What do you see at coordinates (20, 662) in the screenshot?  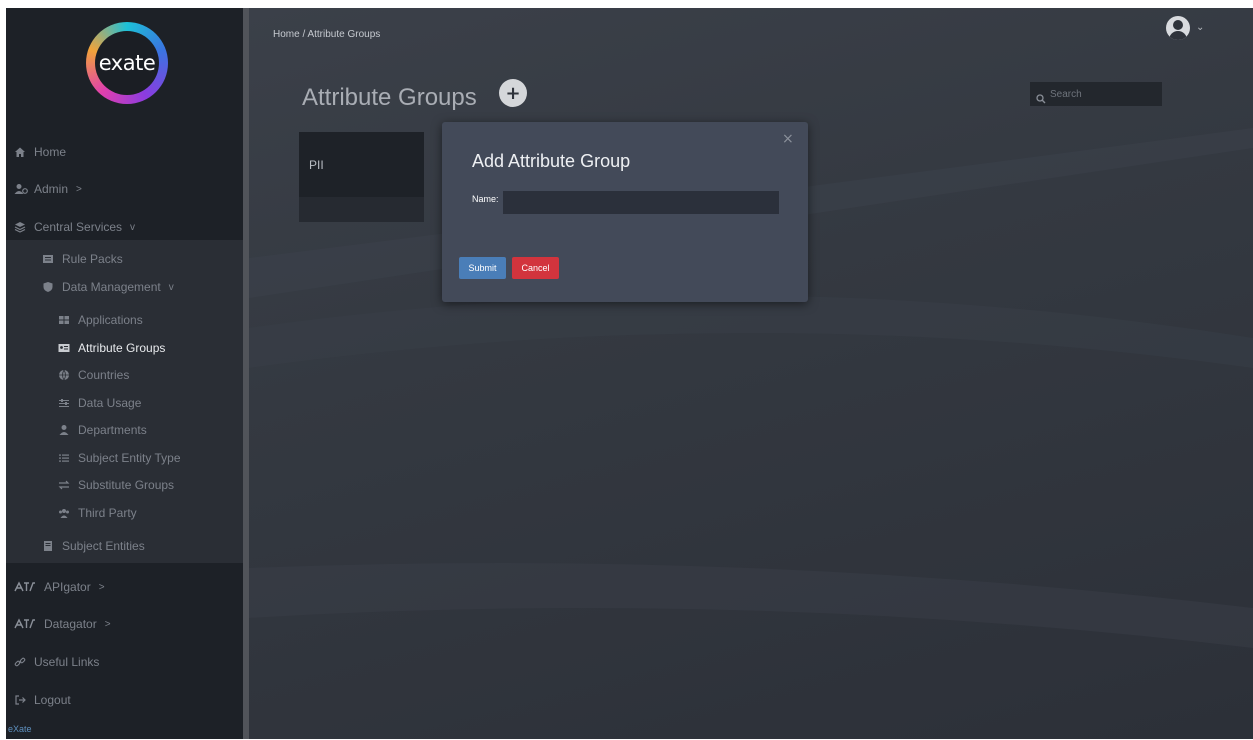 I see `link-icon` at bounding box center [20, 662].